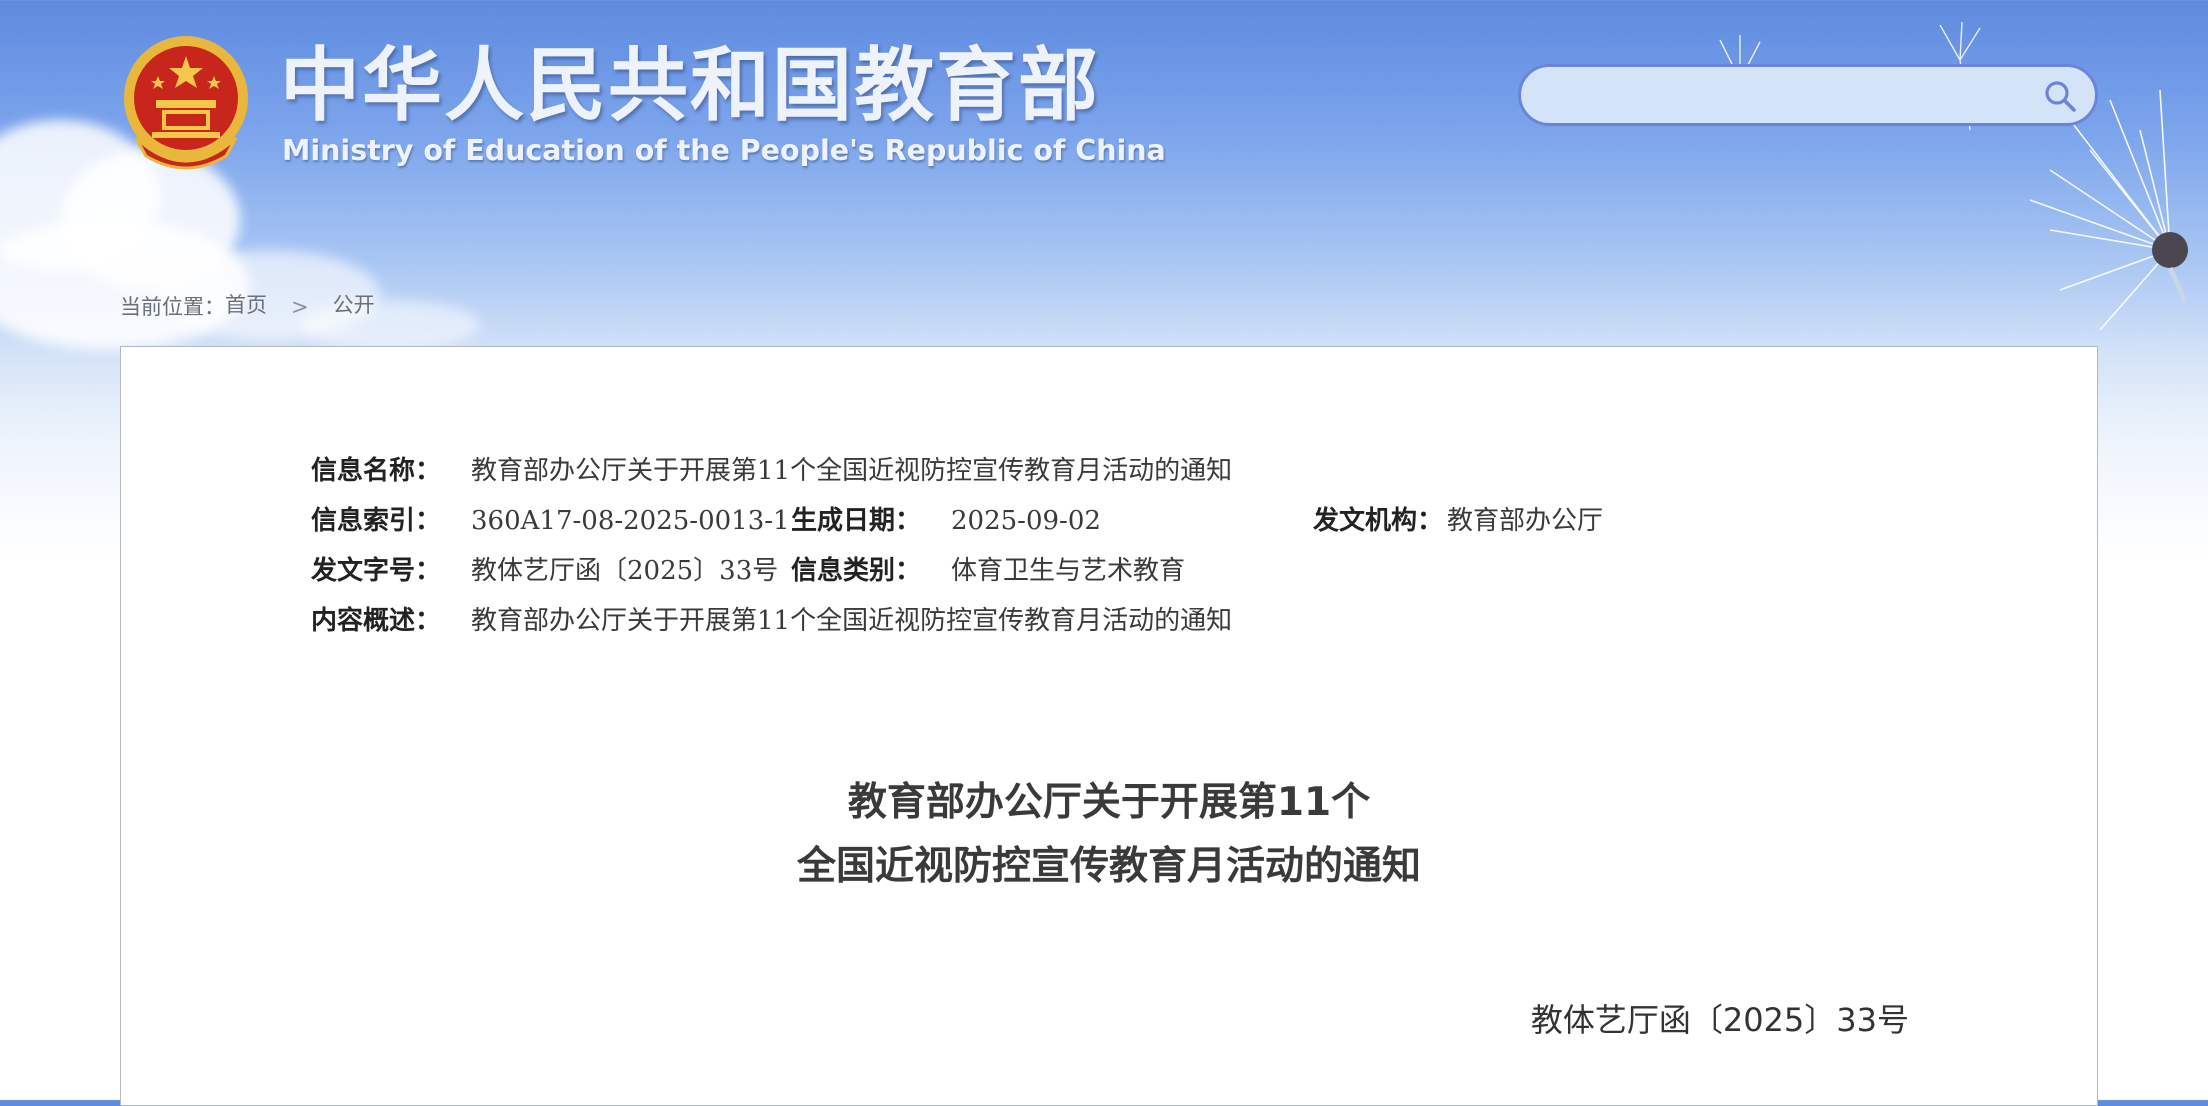  I want to click on meta-name-value: 教育部办公厅关于开展第11个全国近视防控宣传教育月活动的通知, so click(852, 471).